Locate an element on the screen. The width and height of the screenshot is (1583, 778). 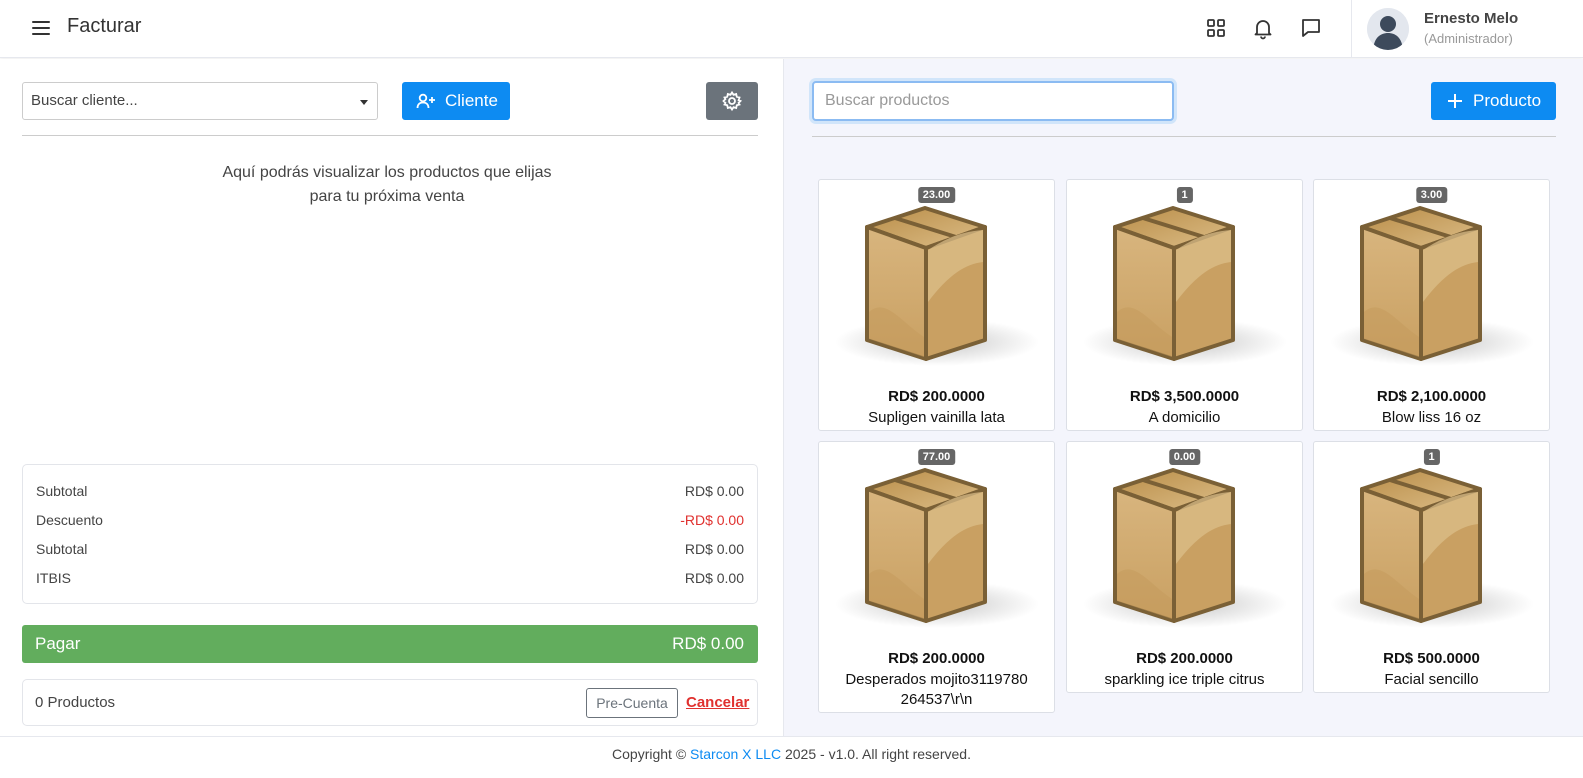
product-name: sparkling ice triple citrus is located at coordinates (1184, 679).